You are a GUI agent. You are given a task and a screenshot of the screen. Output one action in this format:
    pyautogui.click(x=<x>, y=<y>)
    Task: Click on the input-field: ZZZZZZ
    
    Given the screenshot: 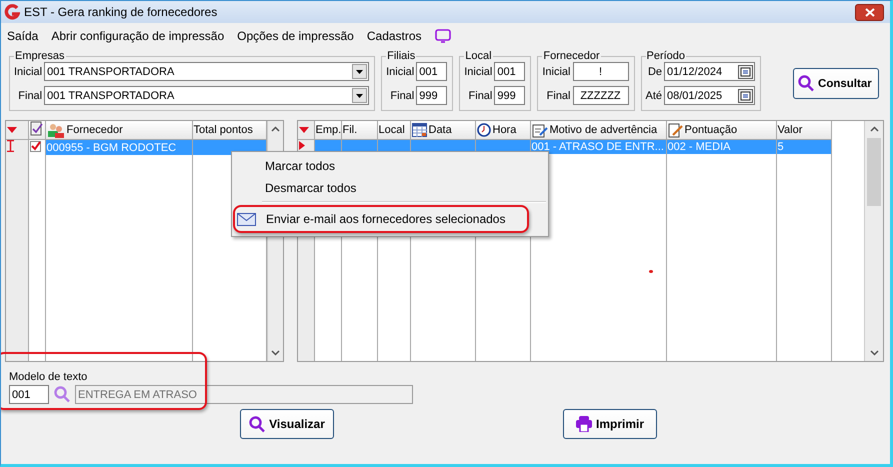 What is the action you would take?
    pyautogui.click(x=600, y=95)
    